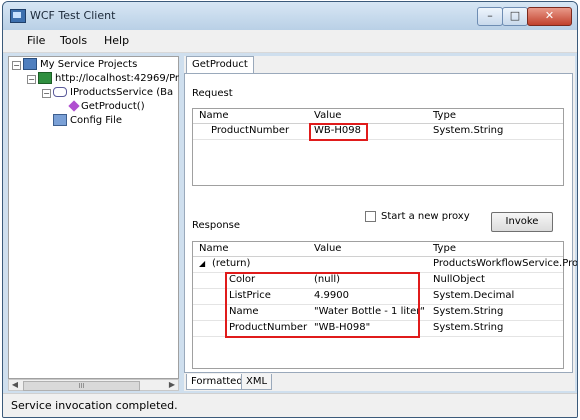 This screenshot has width=580, height=420. What do you see at coordinates (338, 132) in the screenshot?
I see `request-value-highlight` at bounding box center [338, 132].